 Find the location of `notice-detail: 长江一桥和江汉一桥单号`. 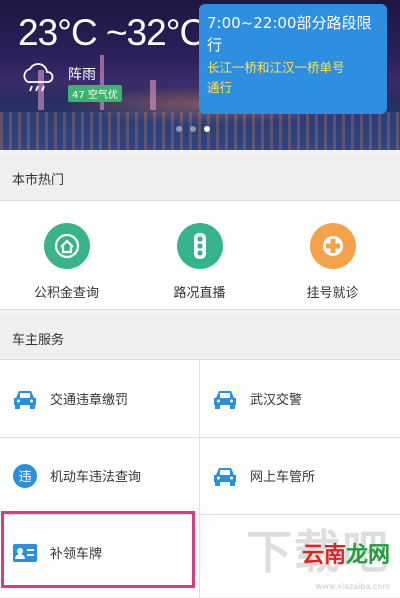

notice-detail: 长江一桥和江汉一桥单号 is located at coordinates (293, 68).